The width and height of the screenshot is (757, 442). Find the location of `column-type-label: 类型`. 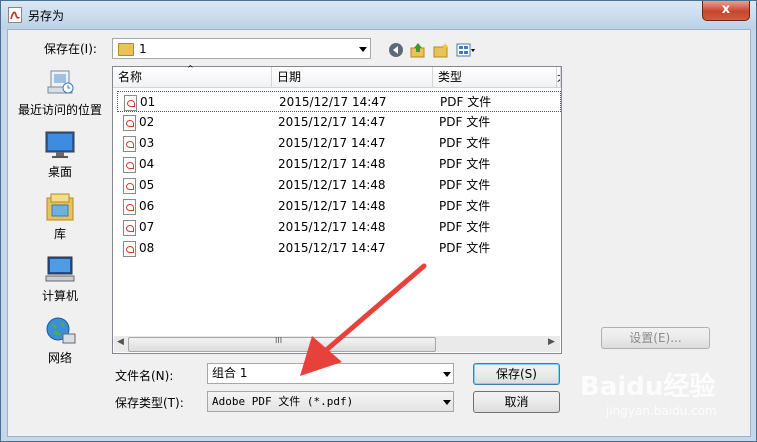

column-type-label: 类型 is located at coordinates (450, 77).